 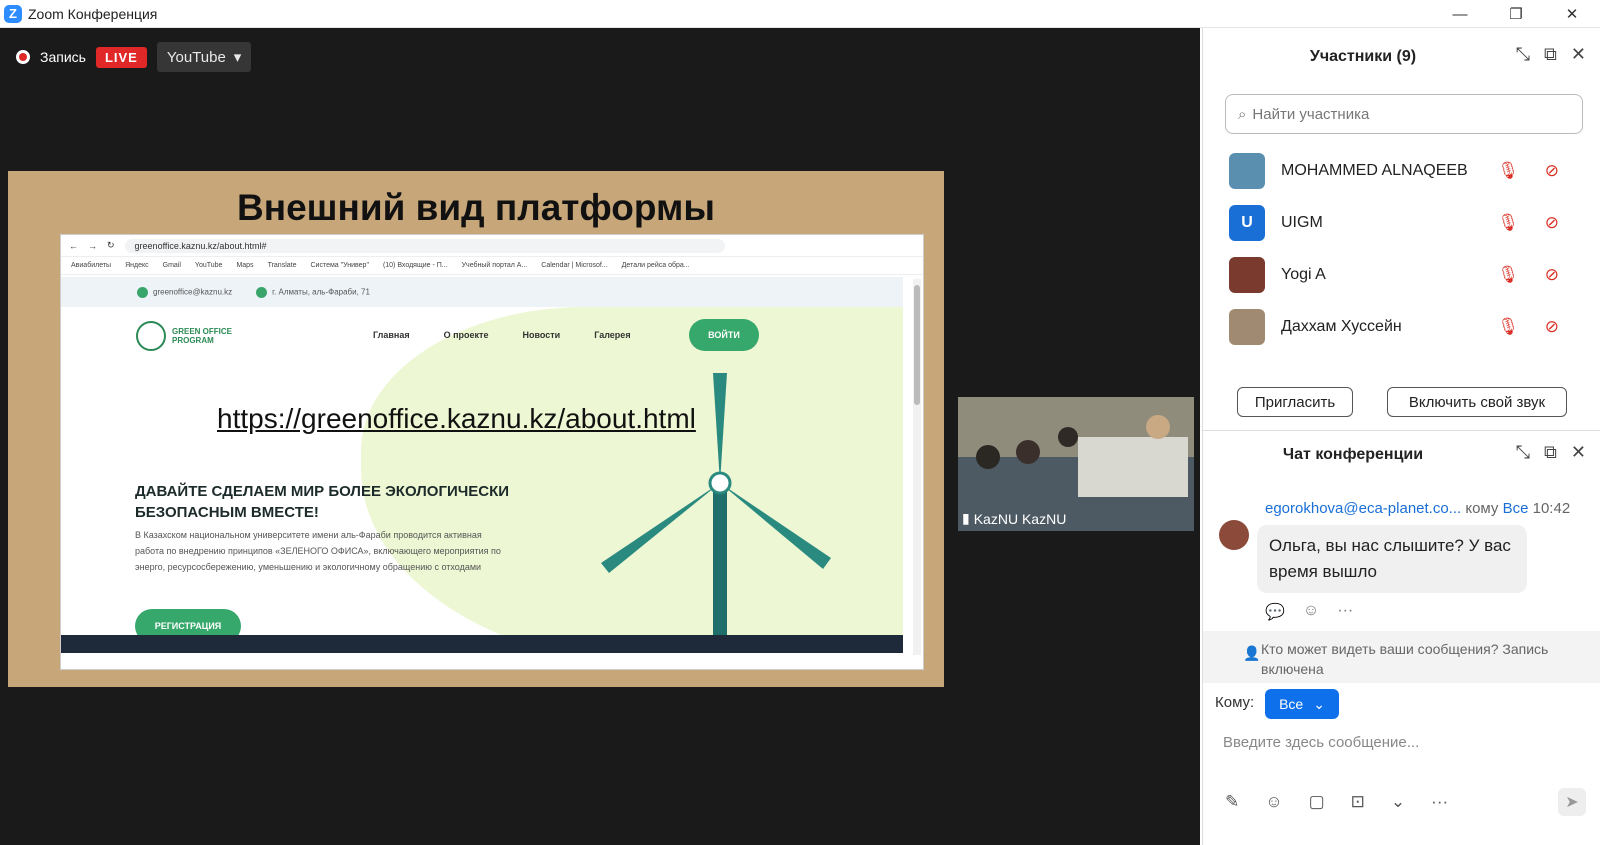 What do you see at coordinates (63, 57) in the screenshot?
I see `record-label: Запись` at bounding box center [63, 57].